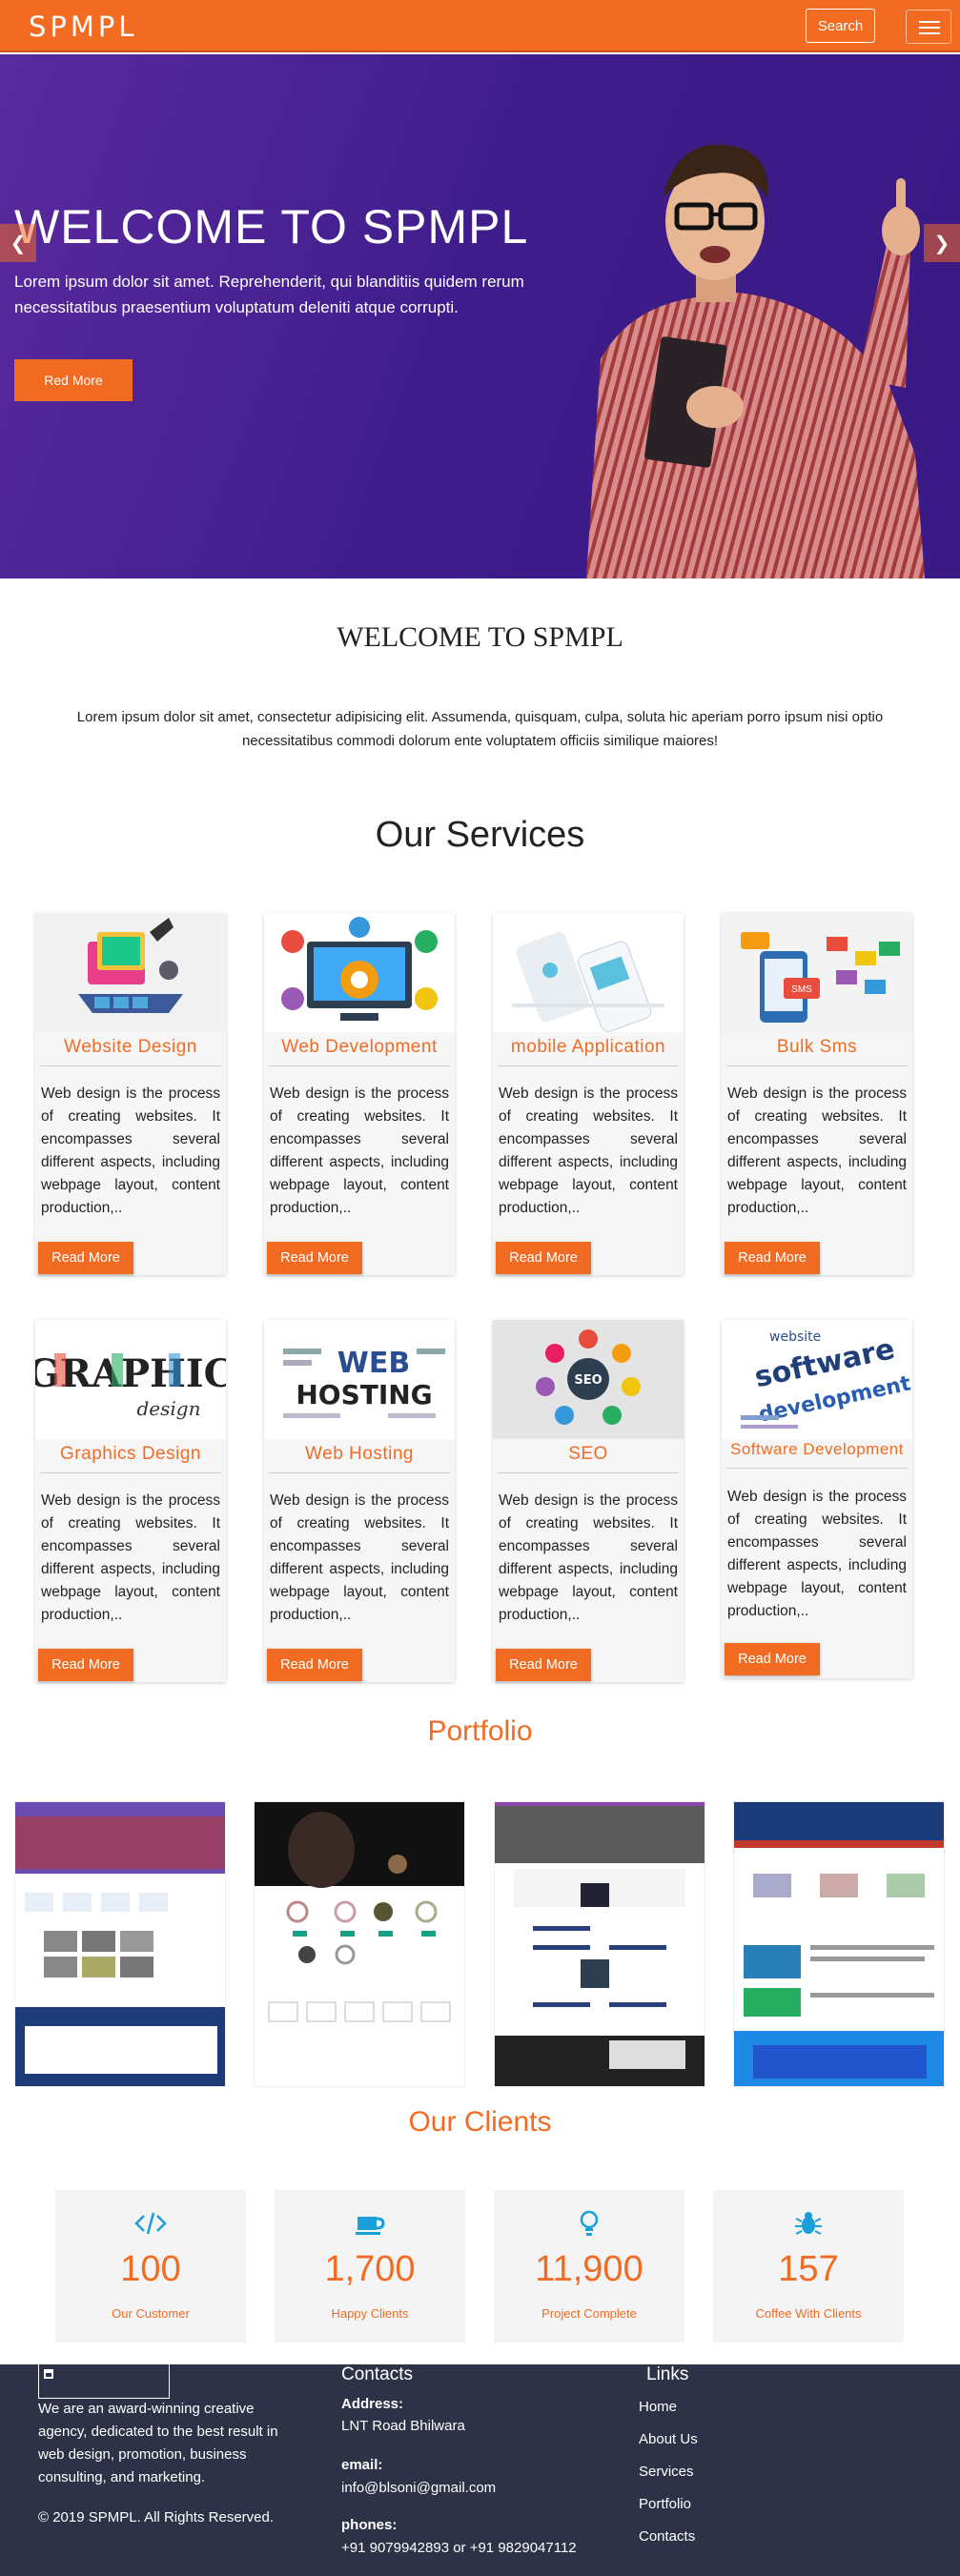  What do you see at coordinates (370, 2269) in the screenshot?
I see `stat-value: 1,700` at bounding box center [370, 2269].